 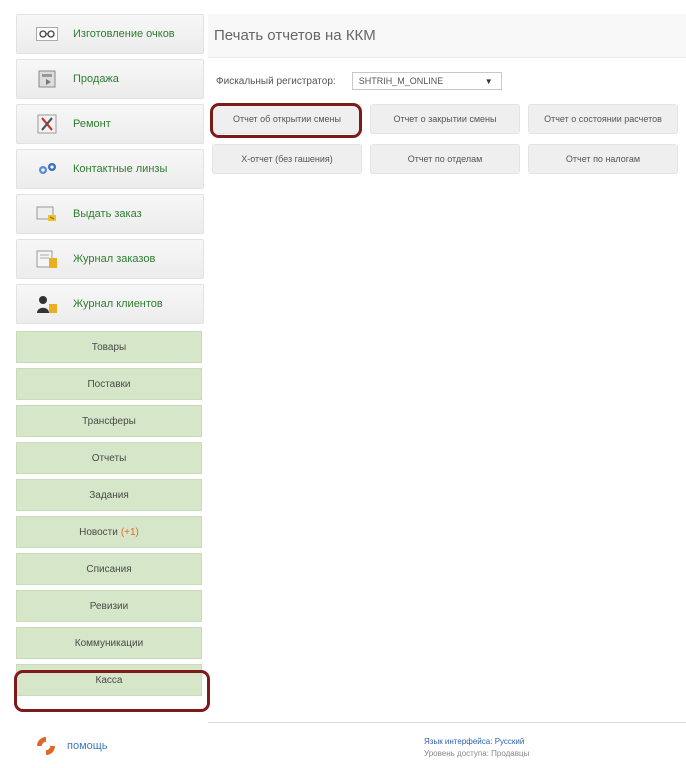 I want to click on section-cashbox: Касса, so click(x=109, y=680).